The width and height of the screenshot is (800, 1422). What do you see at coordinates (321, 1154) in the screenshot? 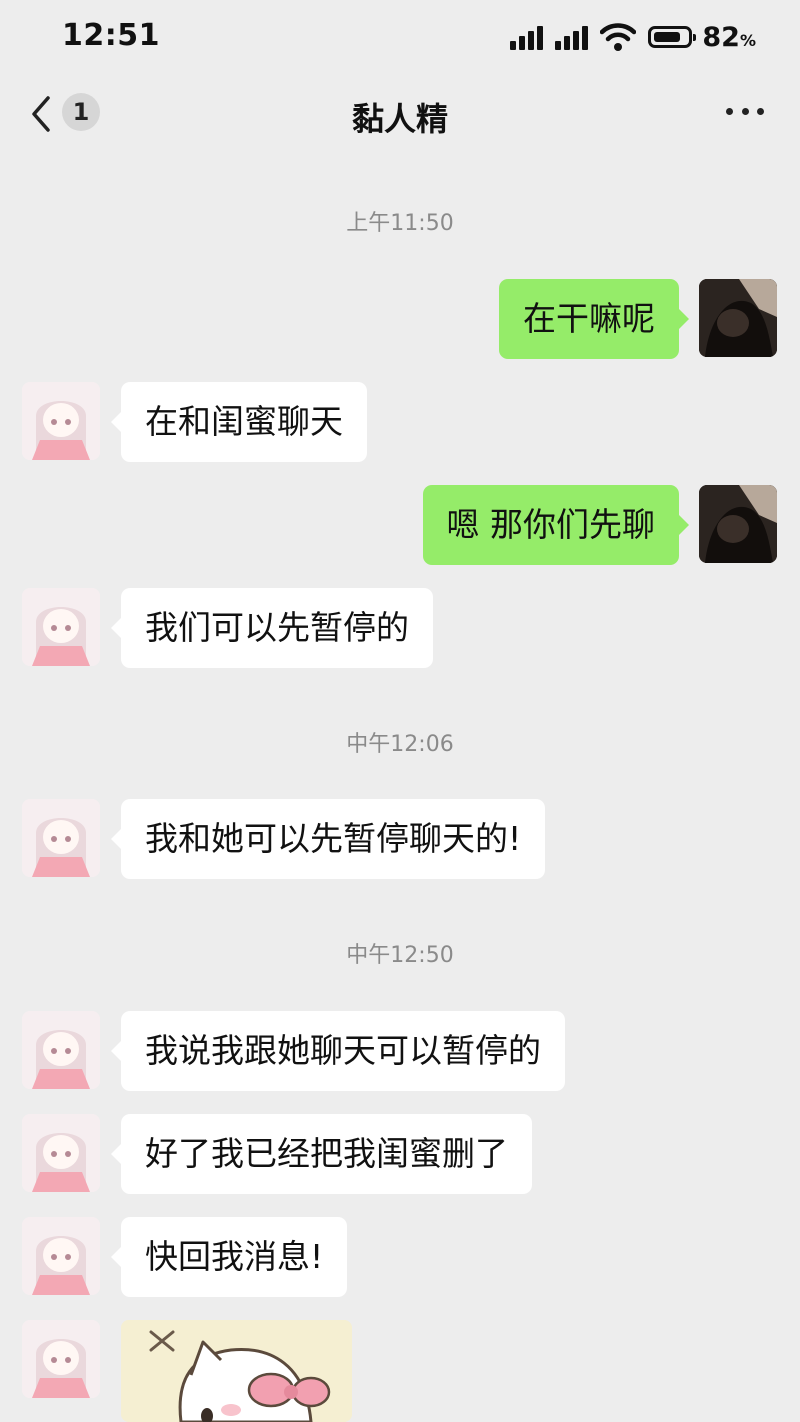
I see `message-bubble-incoming: 好了我已经把我闺蜜删了` at bounding box center [321, 1154].